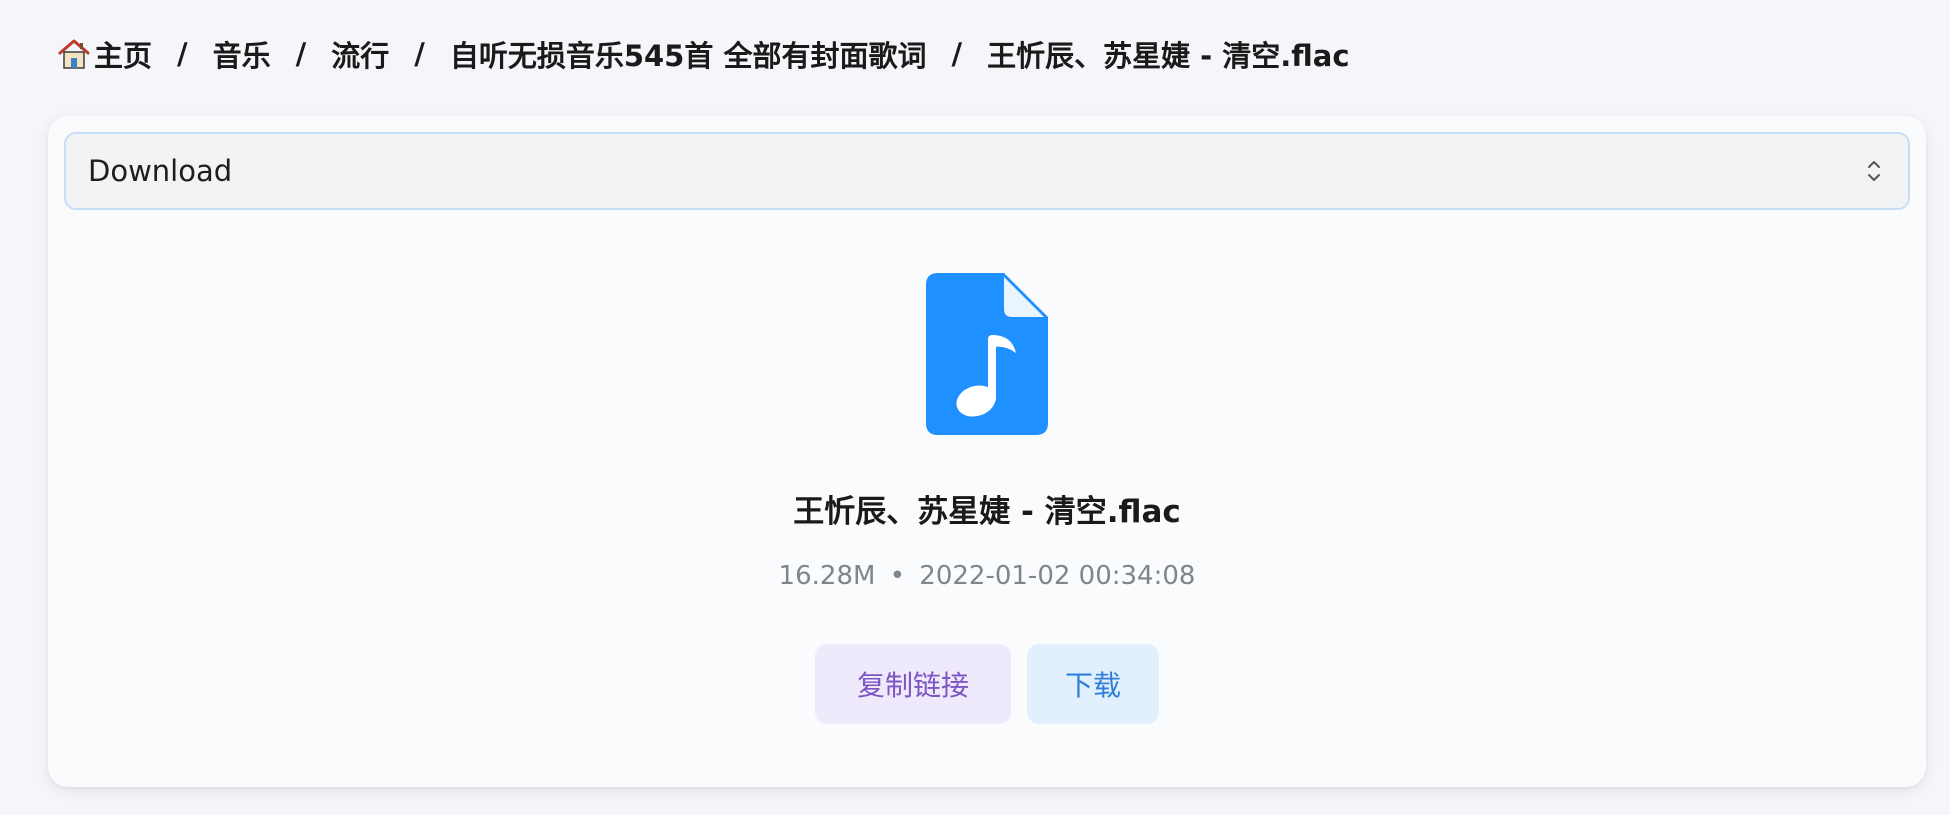  I want to click on file-actions: 复制链接 下载, so click(987, 684).